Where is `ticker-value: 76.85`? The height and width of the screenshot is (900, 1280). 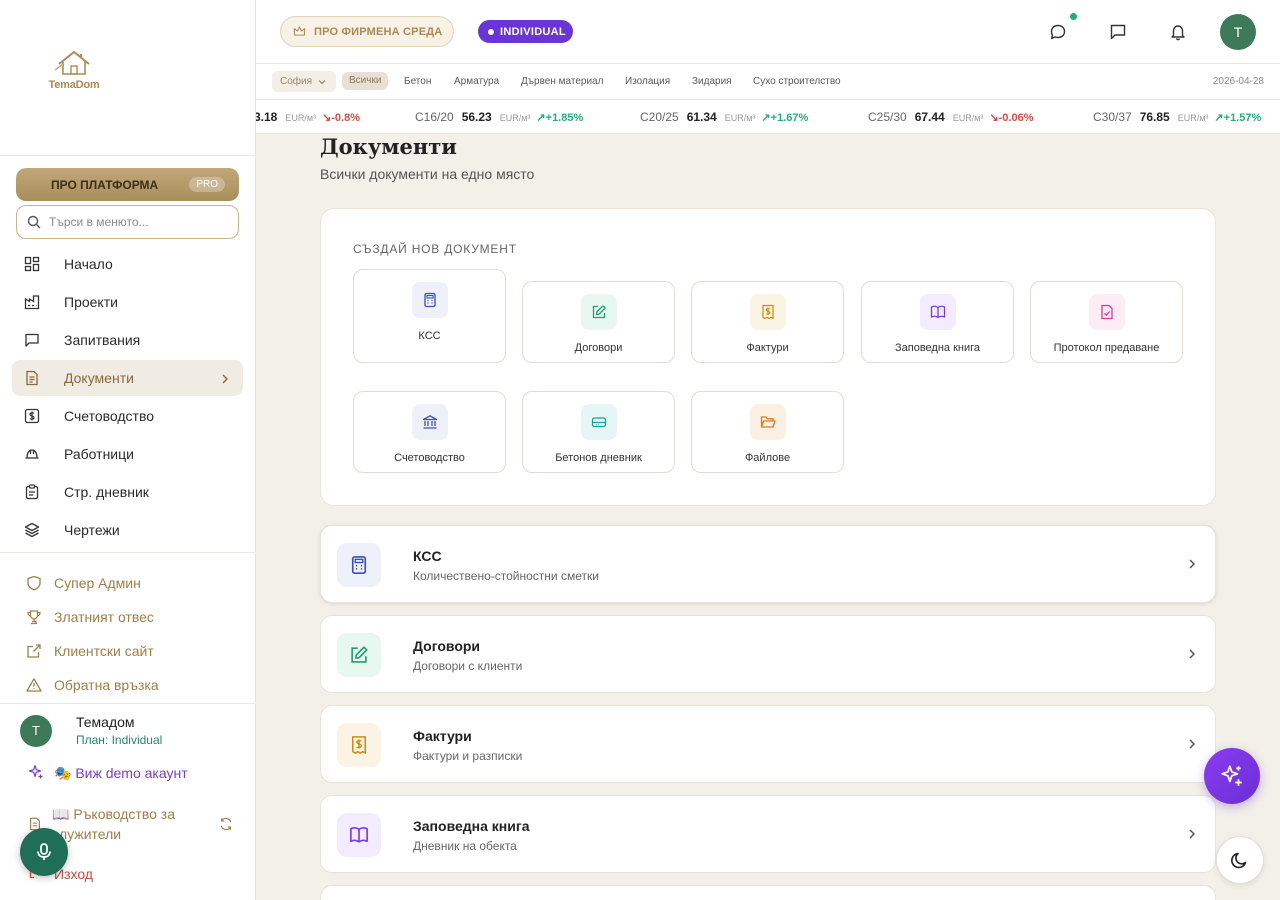
ticker-value: 76.85 is located at coordinates (1154, 117).